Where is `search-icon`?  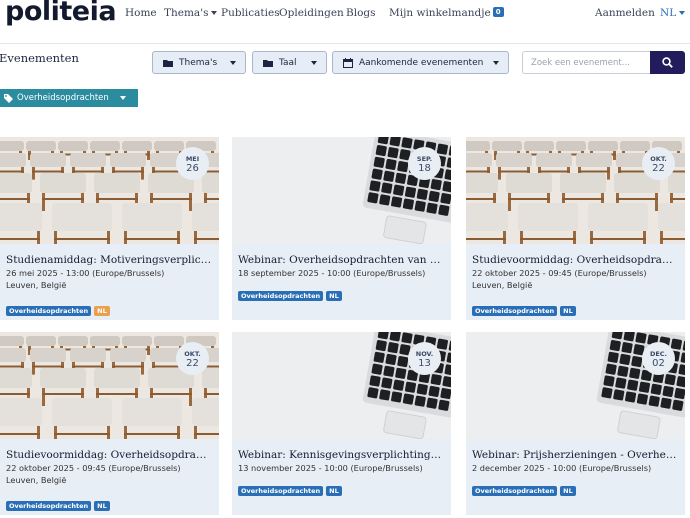 search-icon is located at coordinates (667, 62).